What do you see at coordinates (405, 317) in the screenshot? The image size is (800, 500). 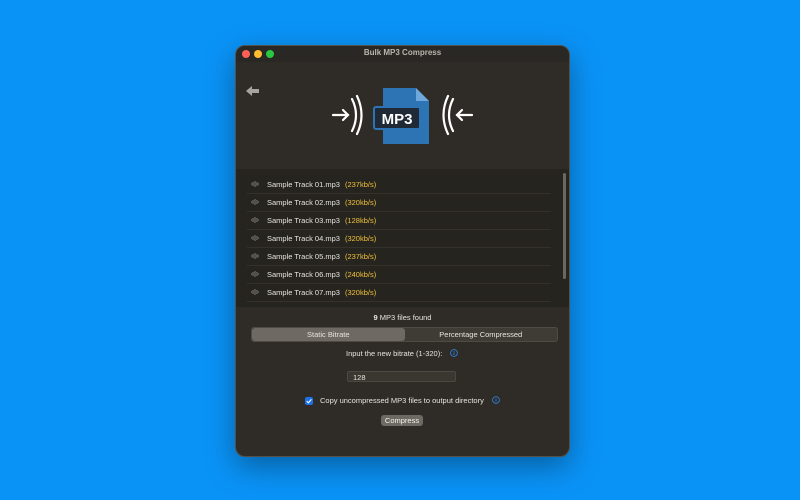 I see `files-found-text: MP3 files found` at bounding box center [405, 317].